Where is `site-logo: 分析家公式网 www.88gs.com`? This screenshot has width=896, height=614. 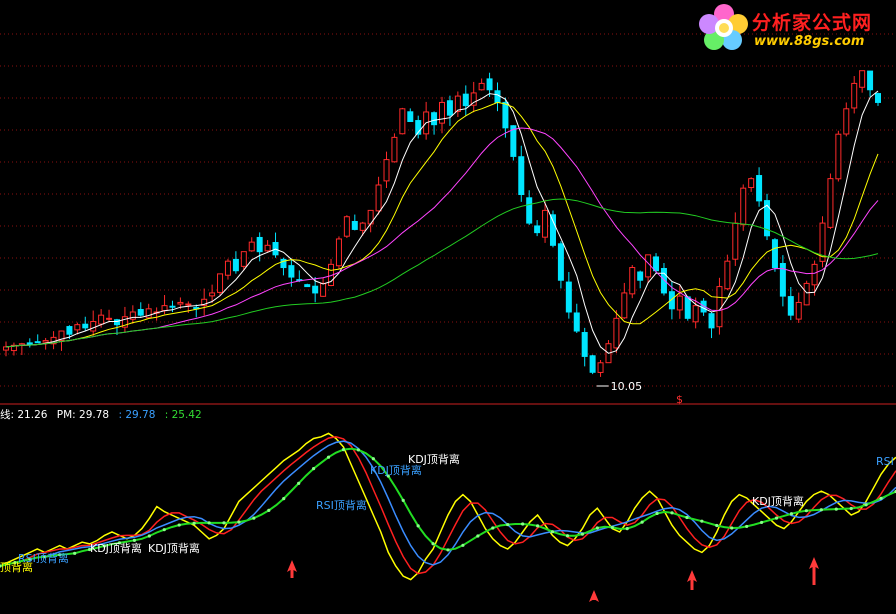
site-logo: 分析家公式网 www.88gs.com is located at coordinates (794, 28).